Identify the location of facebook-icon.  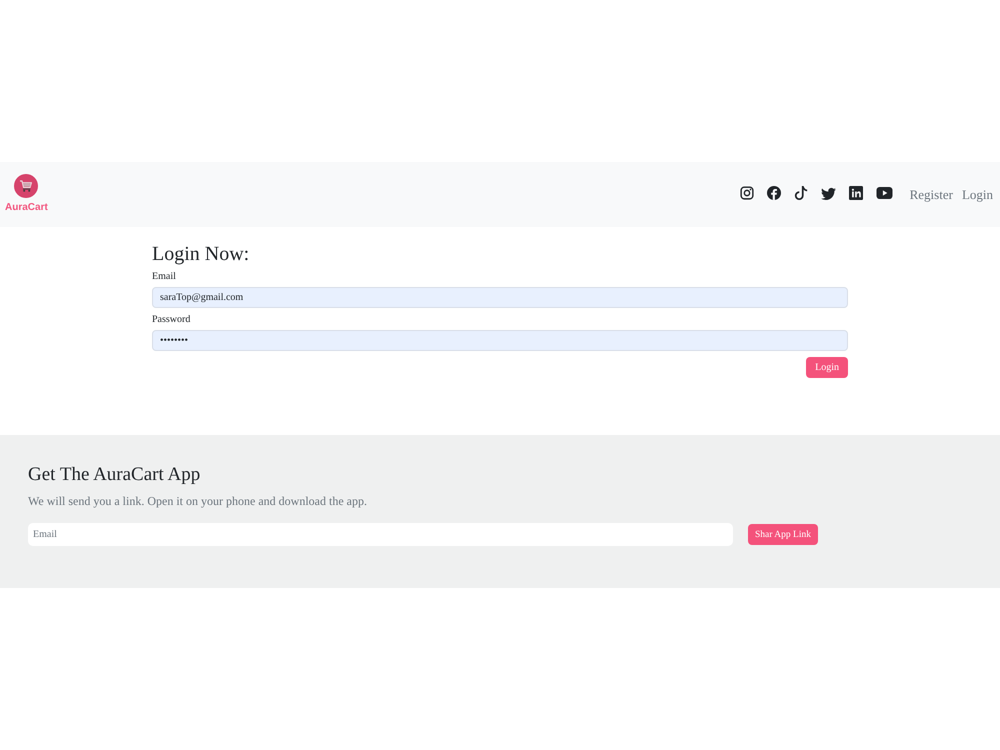
(773, 193).